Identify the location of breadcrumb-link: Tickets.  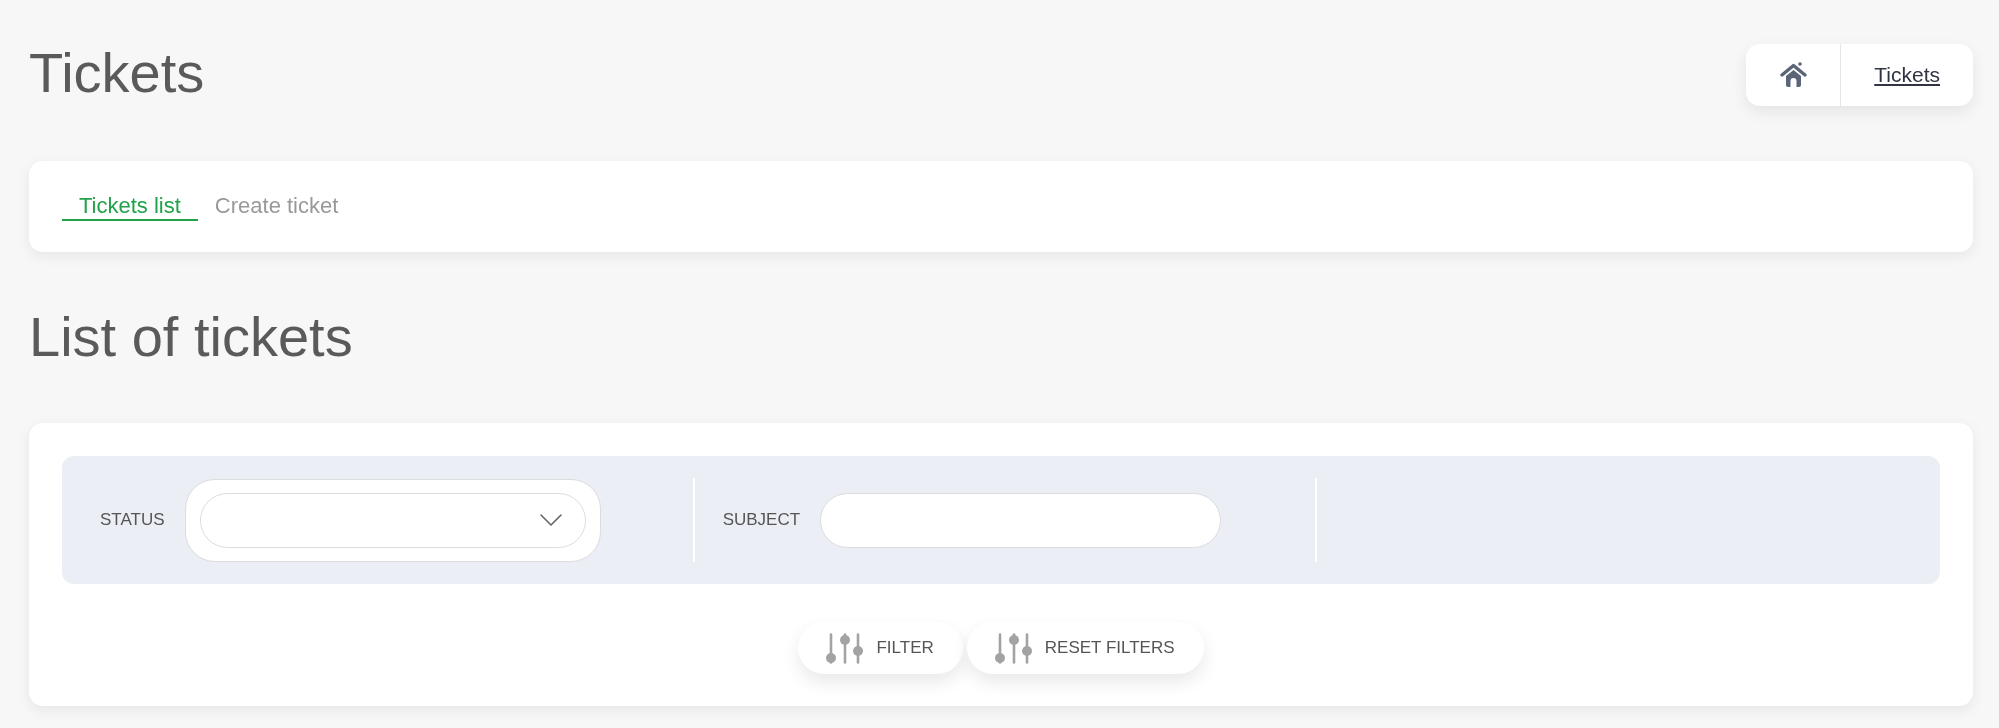
(1907, 75).